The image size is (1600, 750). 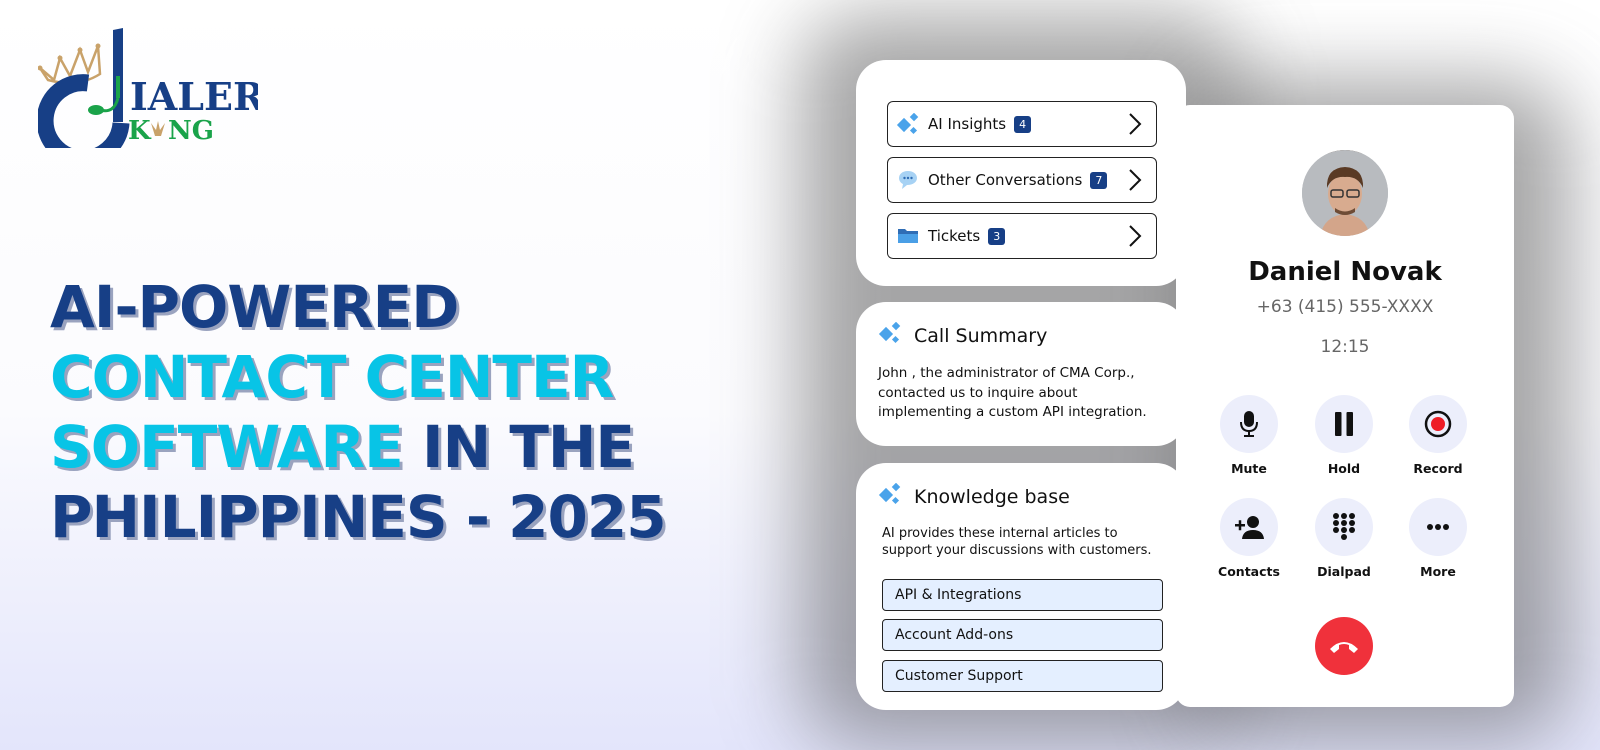 What do you see at coordinates (1344, 571) in the screenshot?
I see `dialpad-label: Dialpad` at bounding box center [1344, 571].